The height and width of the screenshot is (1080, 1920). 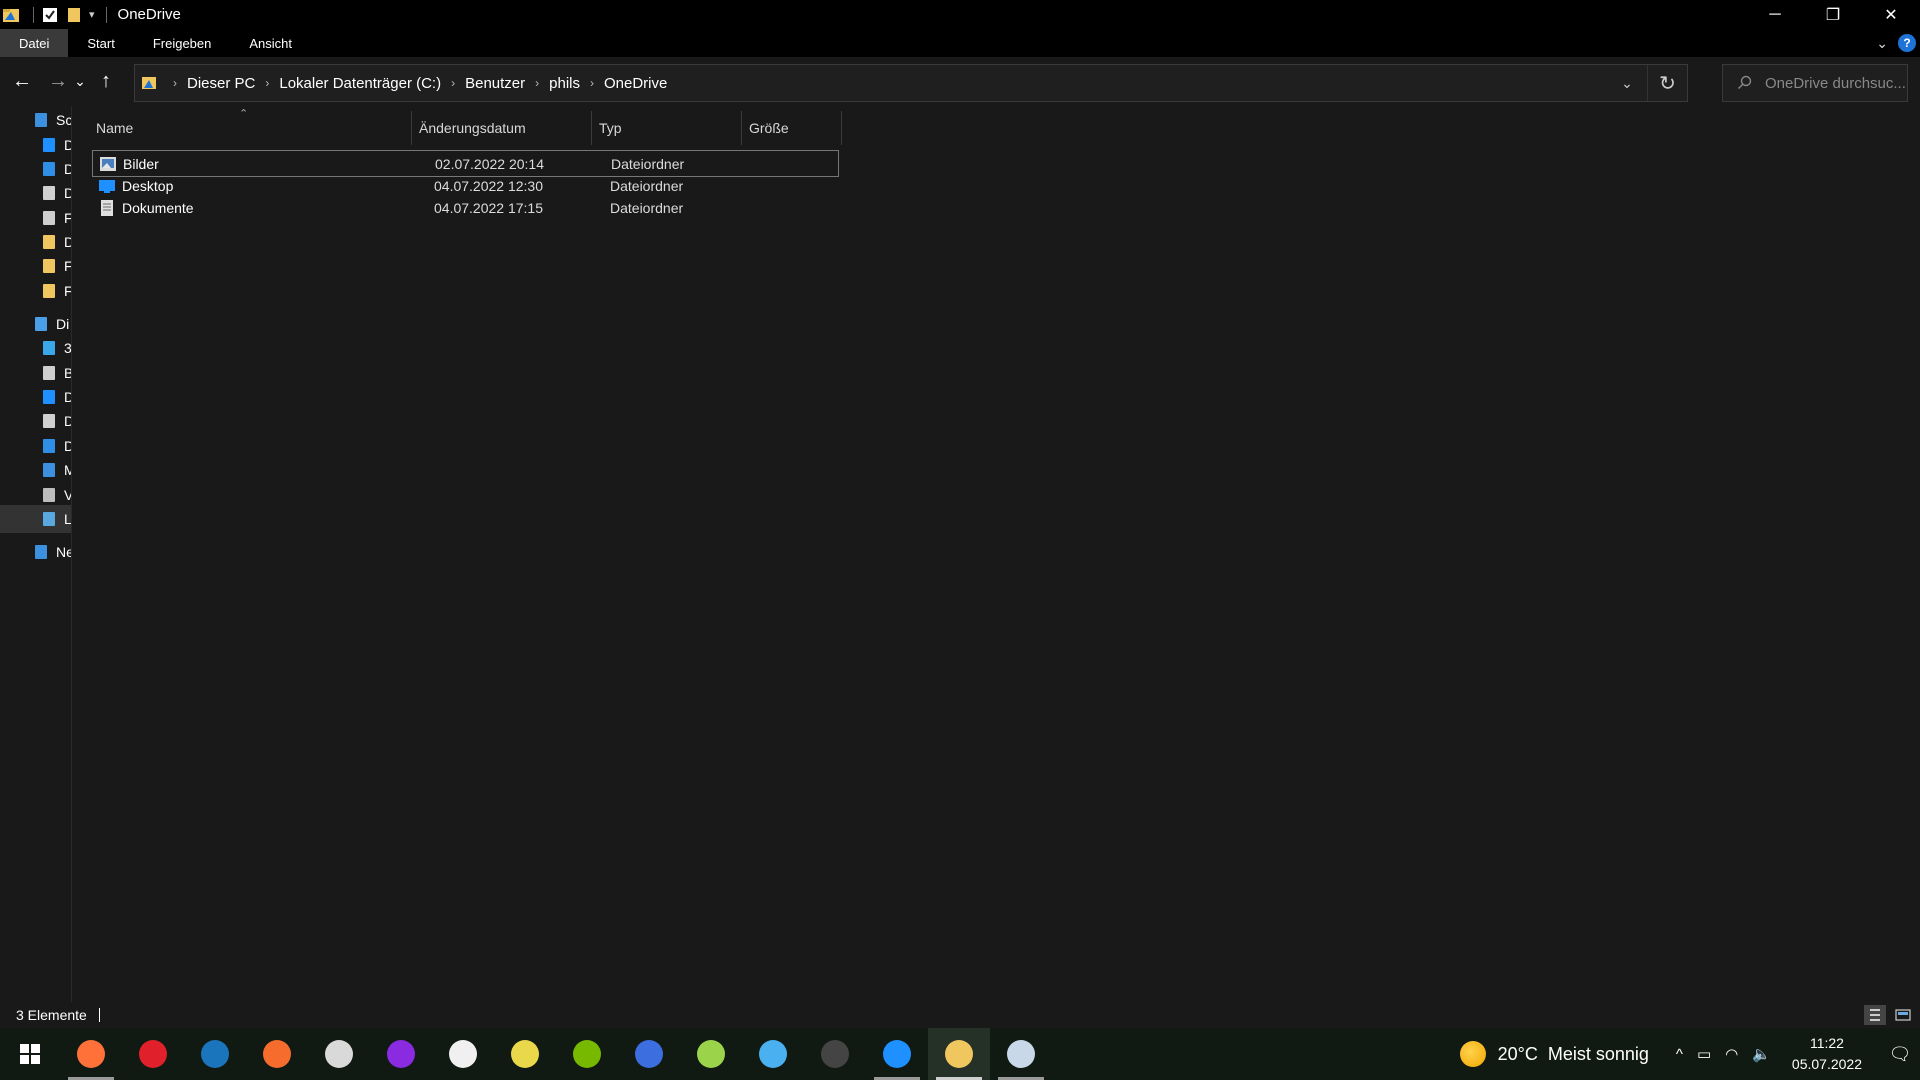 I want to click on opera-icon, so click(x=153, y=1054).